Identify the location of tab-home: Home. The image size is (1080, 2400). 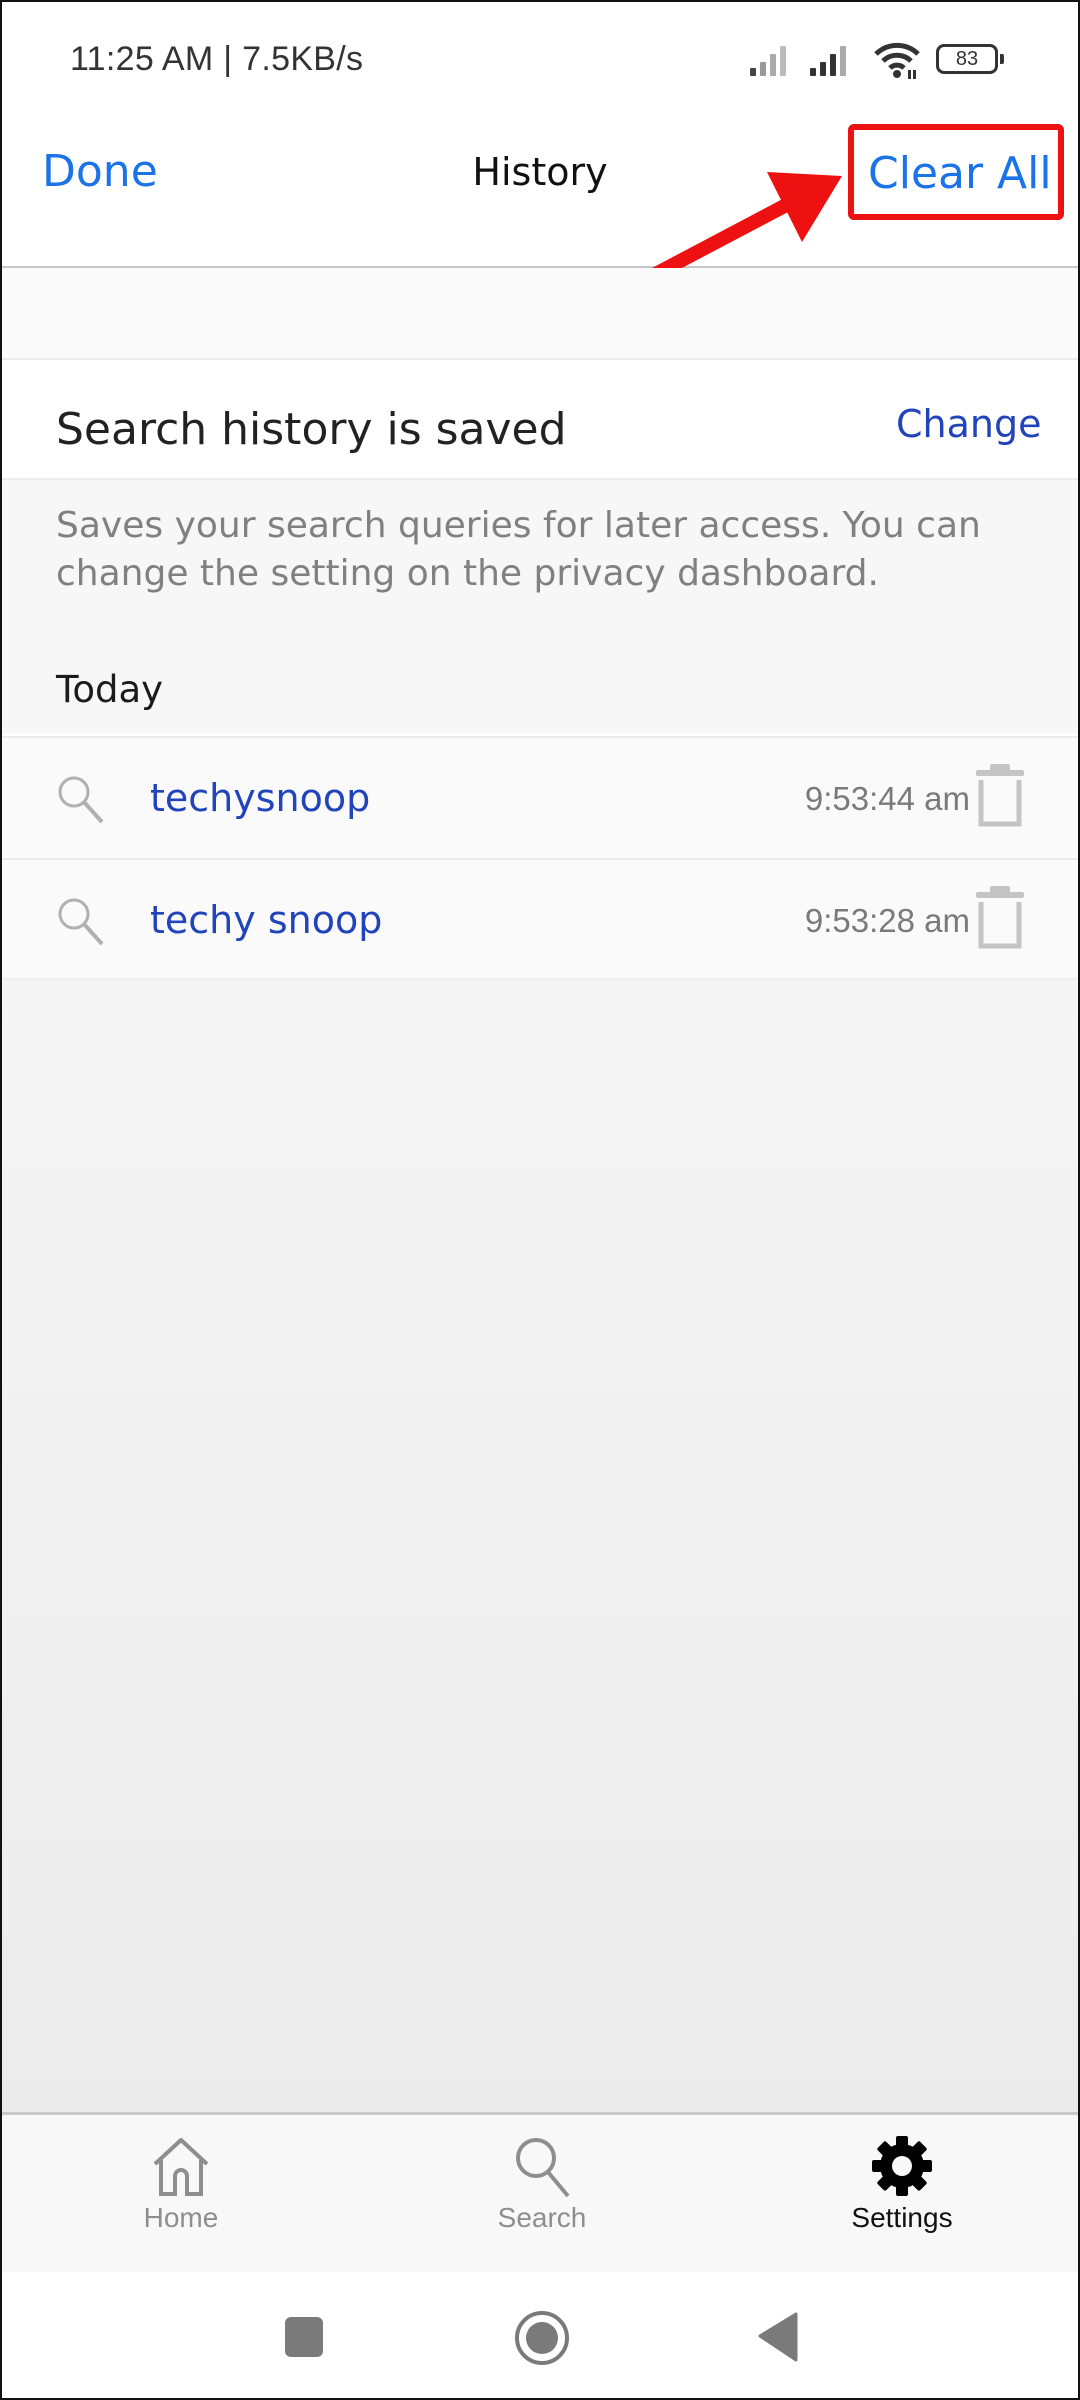
(181, 2190).